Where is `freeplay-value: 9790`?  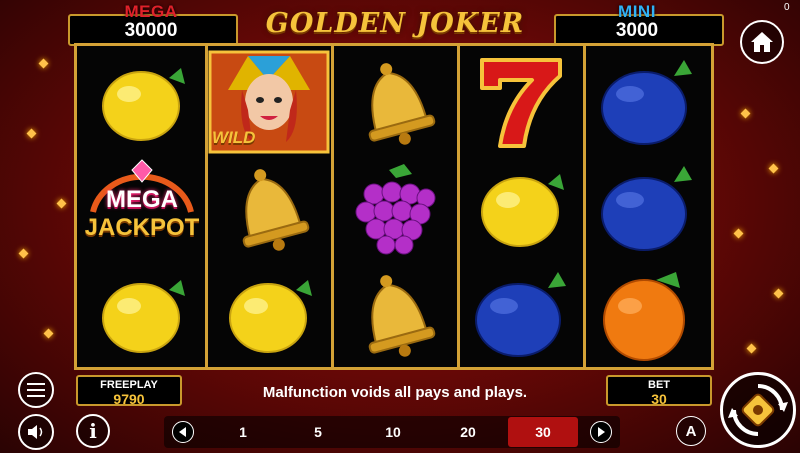
freeplay-value: 9790 is located at coordinates (129, 399).